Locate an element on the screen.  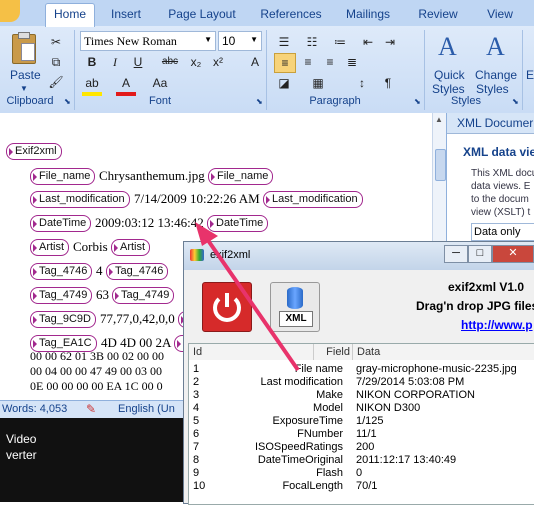
annotation-arrow is located at coordinates (247, 297).